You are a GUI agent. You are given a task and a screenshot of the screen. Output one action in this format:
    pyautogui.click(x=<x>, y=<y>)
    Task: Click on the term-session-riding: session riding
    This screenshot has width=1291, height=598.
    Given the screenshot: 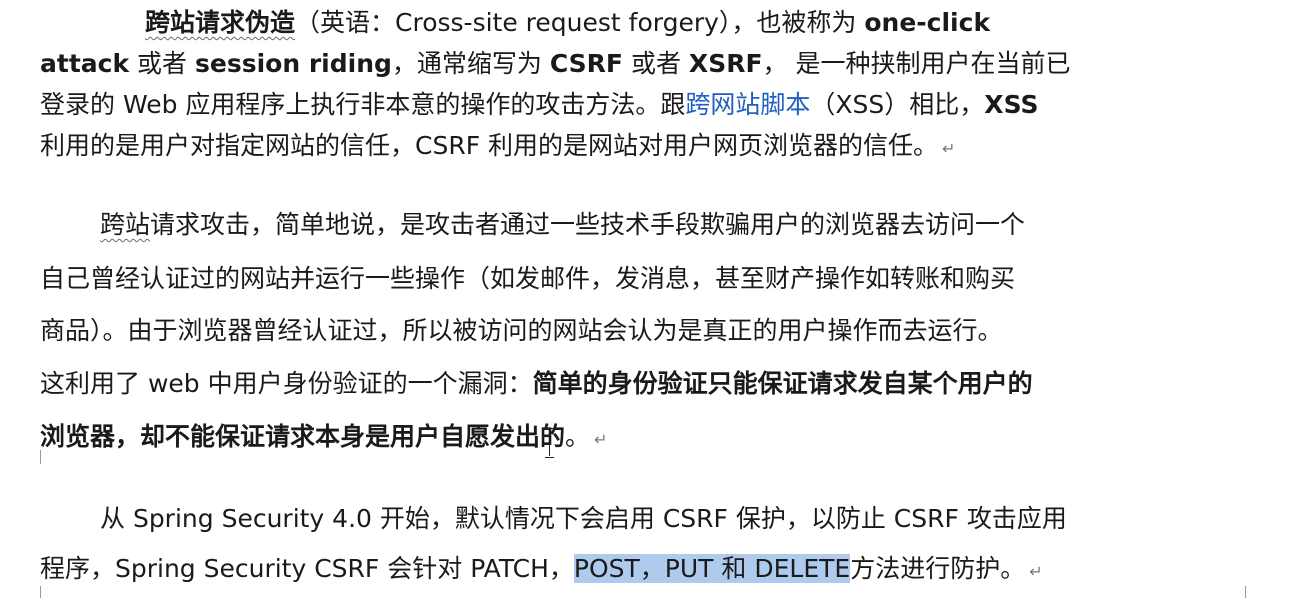 What is the action you would take?
    pyautogui.click(x=293, y=63)
    